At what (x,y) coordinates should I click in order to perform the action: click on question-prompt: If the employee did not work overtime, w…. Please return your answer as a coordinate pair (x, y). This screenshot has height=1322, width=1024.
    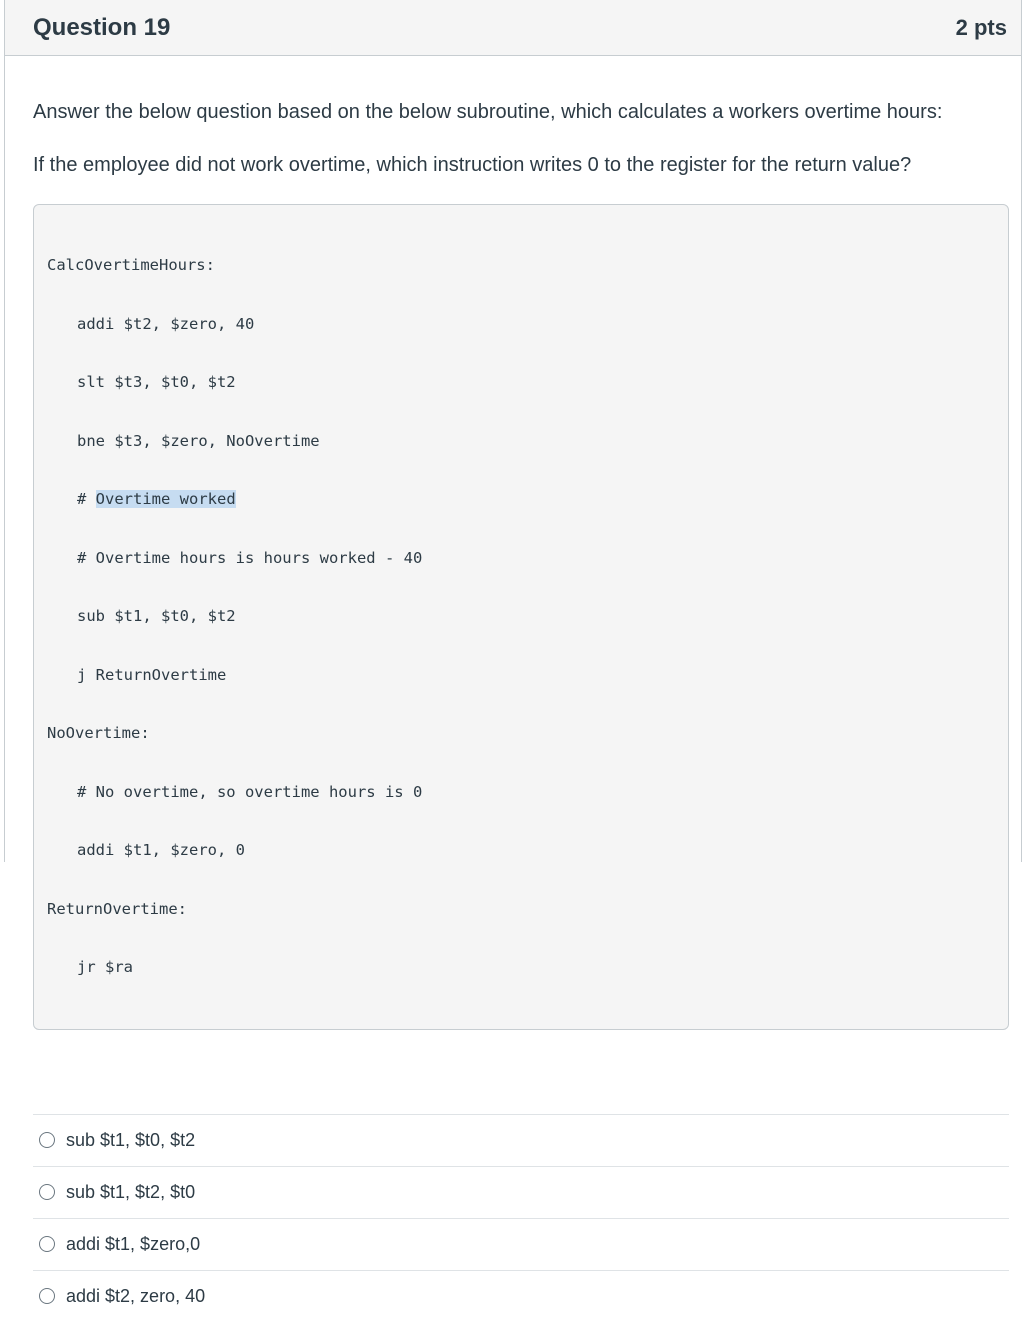
    Looking at the image, I should click on (472, 165).